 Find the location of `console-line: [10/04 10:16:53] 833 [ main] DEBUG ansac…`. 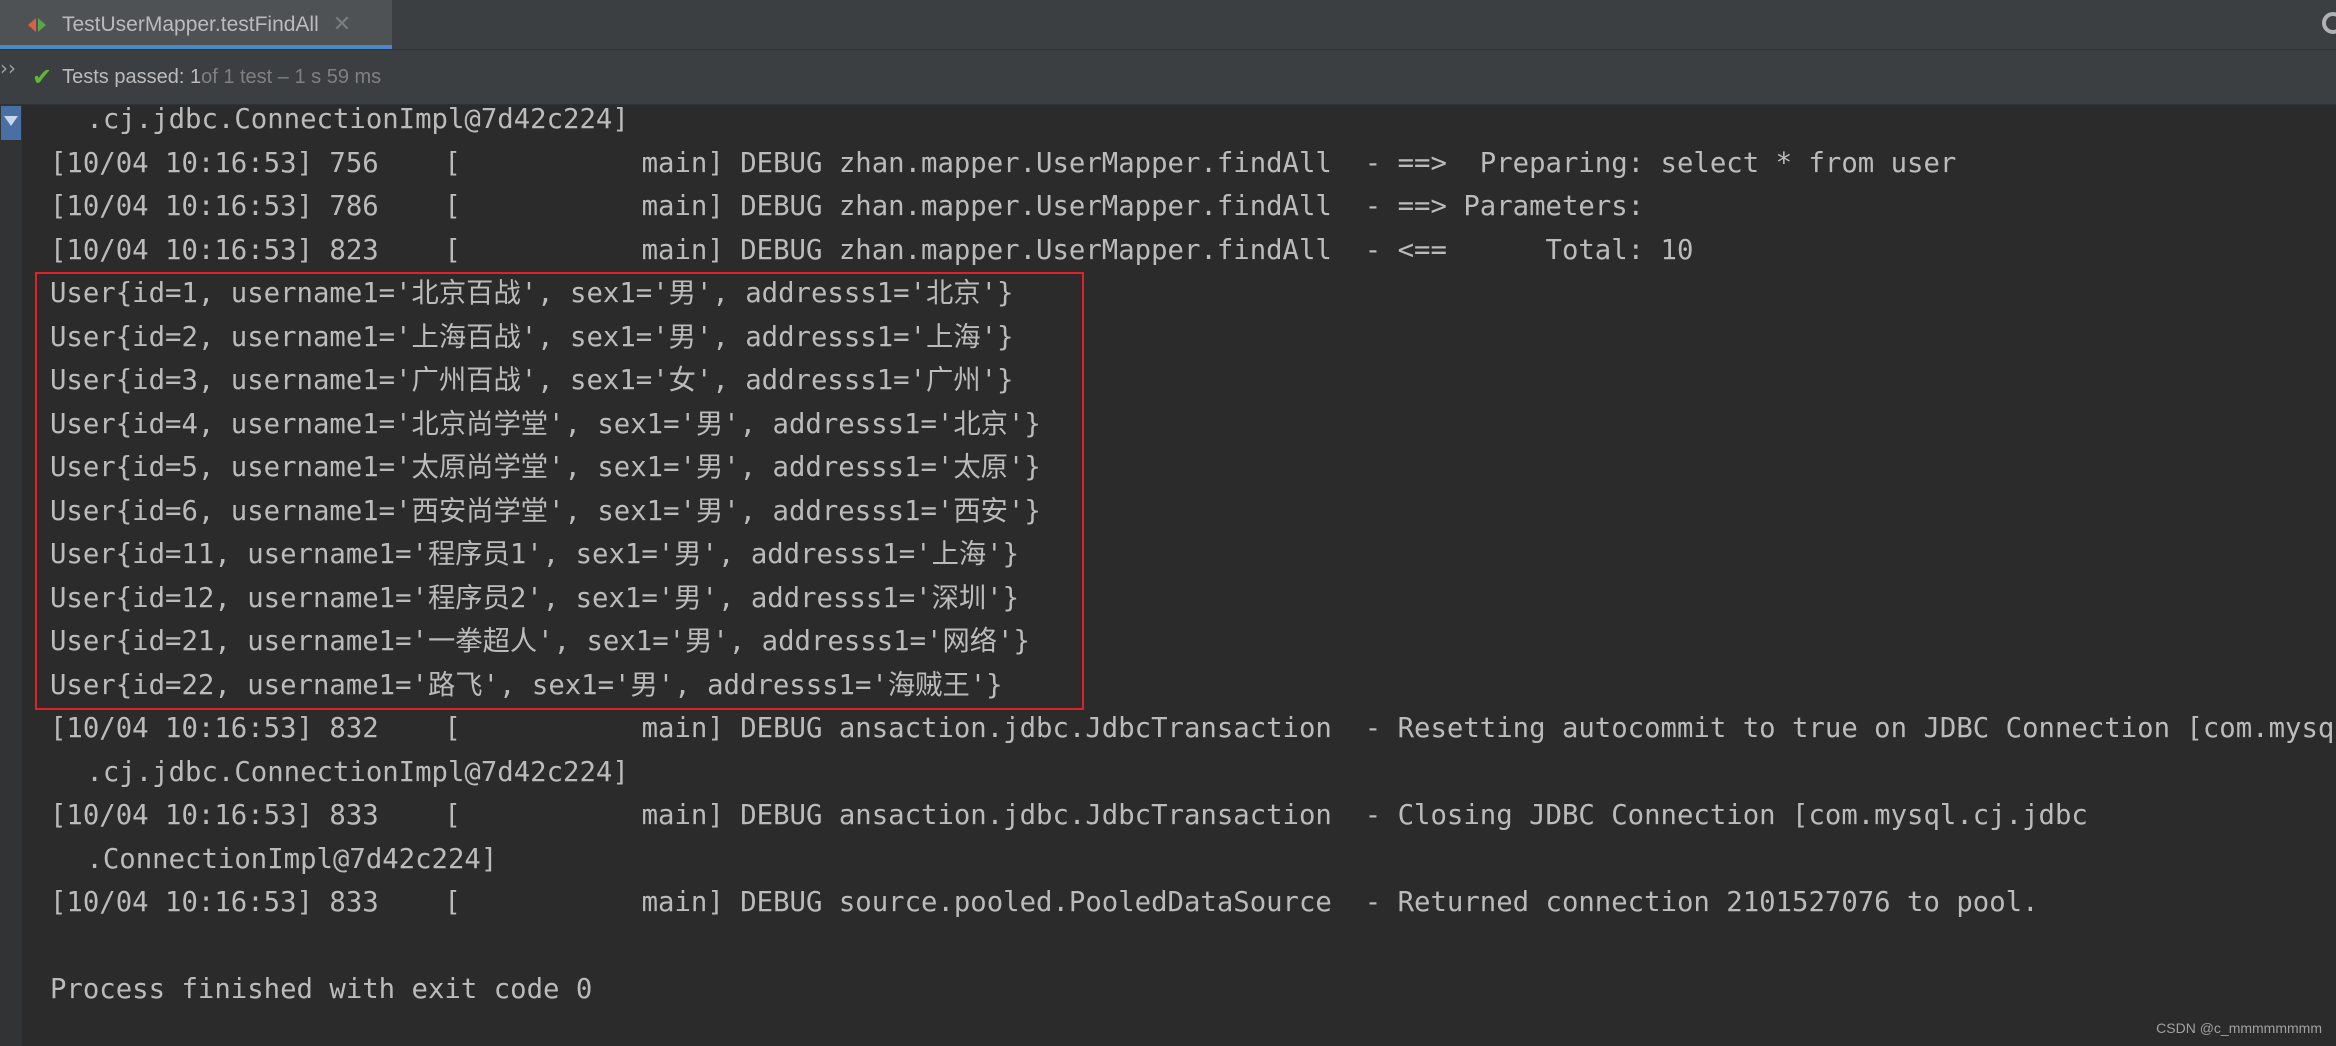

console-line: [10/04 10:16:53] 833 [ main] DEBUG ansac… is located at coordinates (1069, 815).